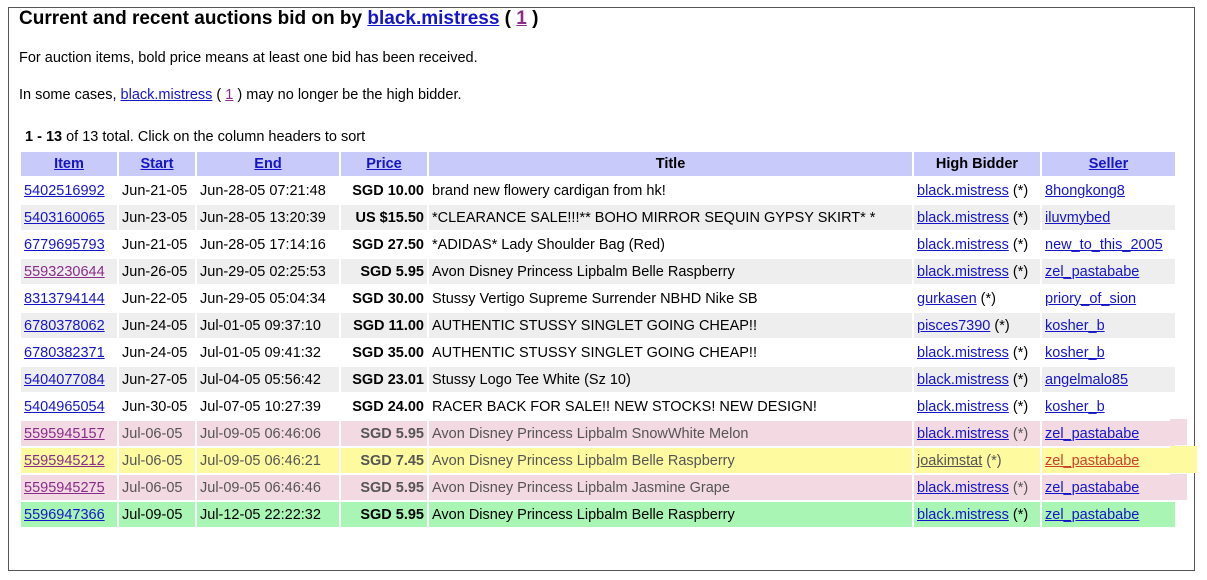 The width and height of the screenshot is (1207, 580). I want to click on item-link: 8313794144, so click(64, 299).